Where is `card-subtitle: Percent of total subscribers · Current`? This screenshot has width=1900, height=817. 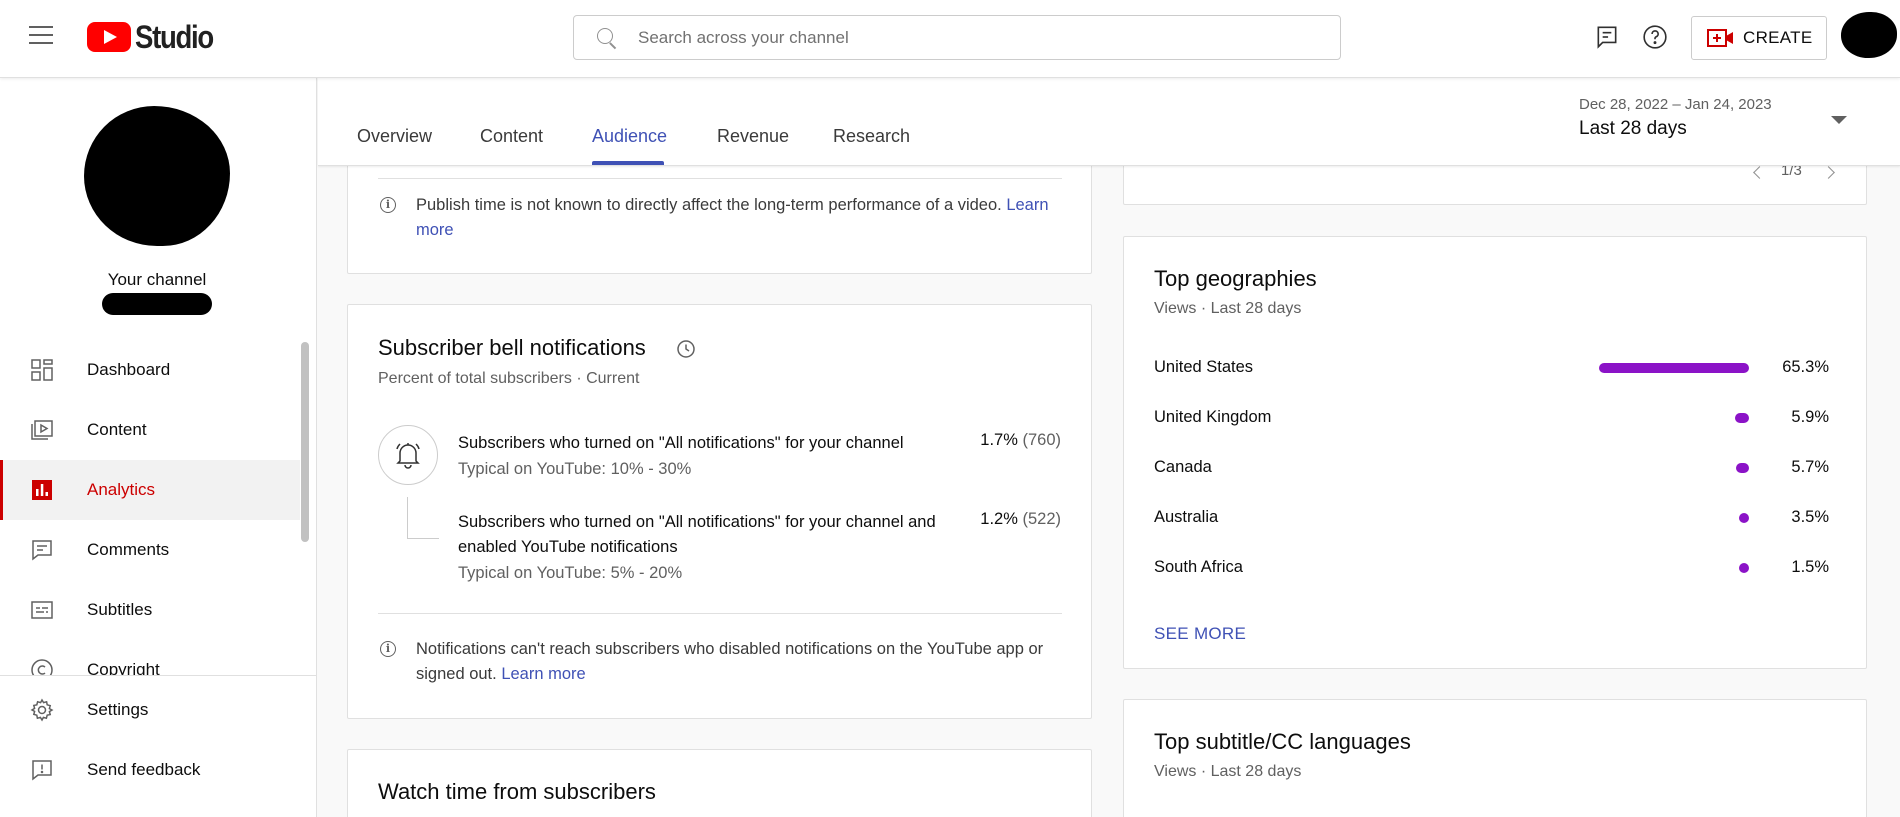 card-subtitle: Percent of total subscribers · Current is located at coordinates (509, 378).